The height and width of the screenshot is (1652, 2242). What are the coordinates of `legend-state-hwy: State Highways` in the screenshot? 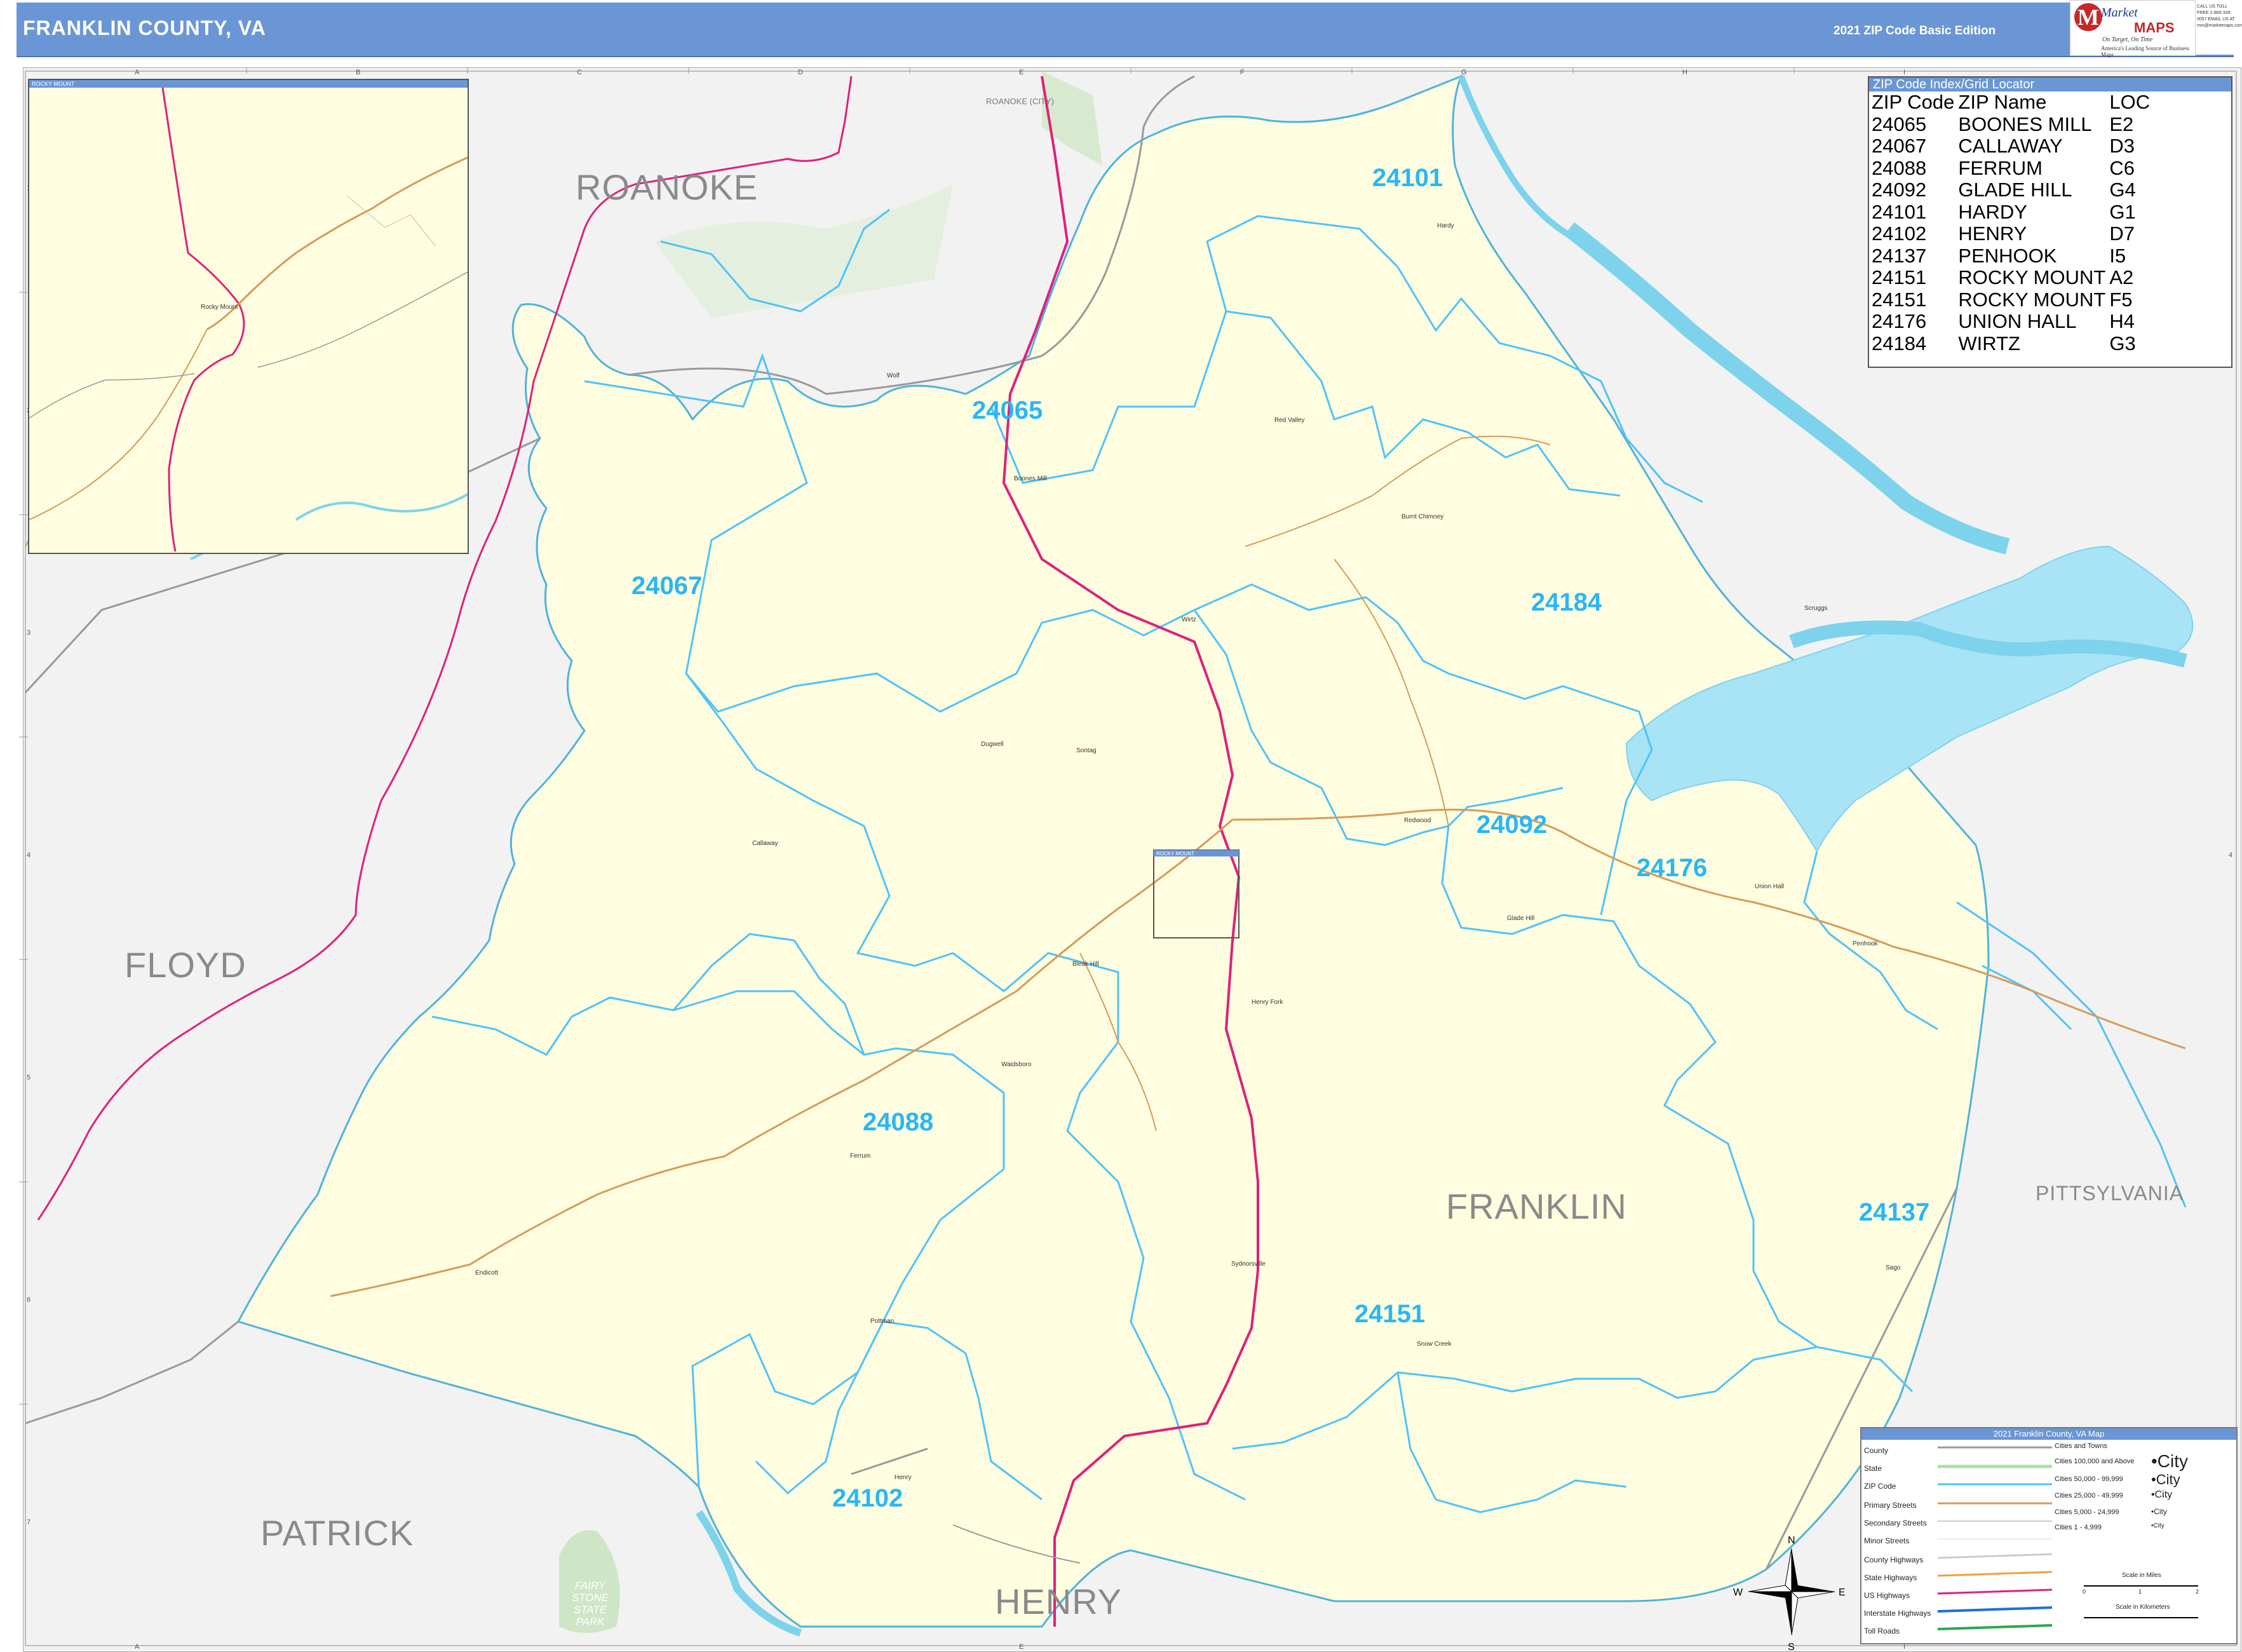 It's located at (1890, 1578).